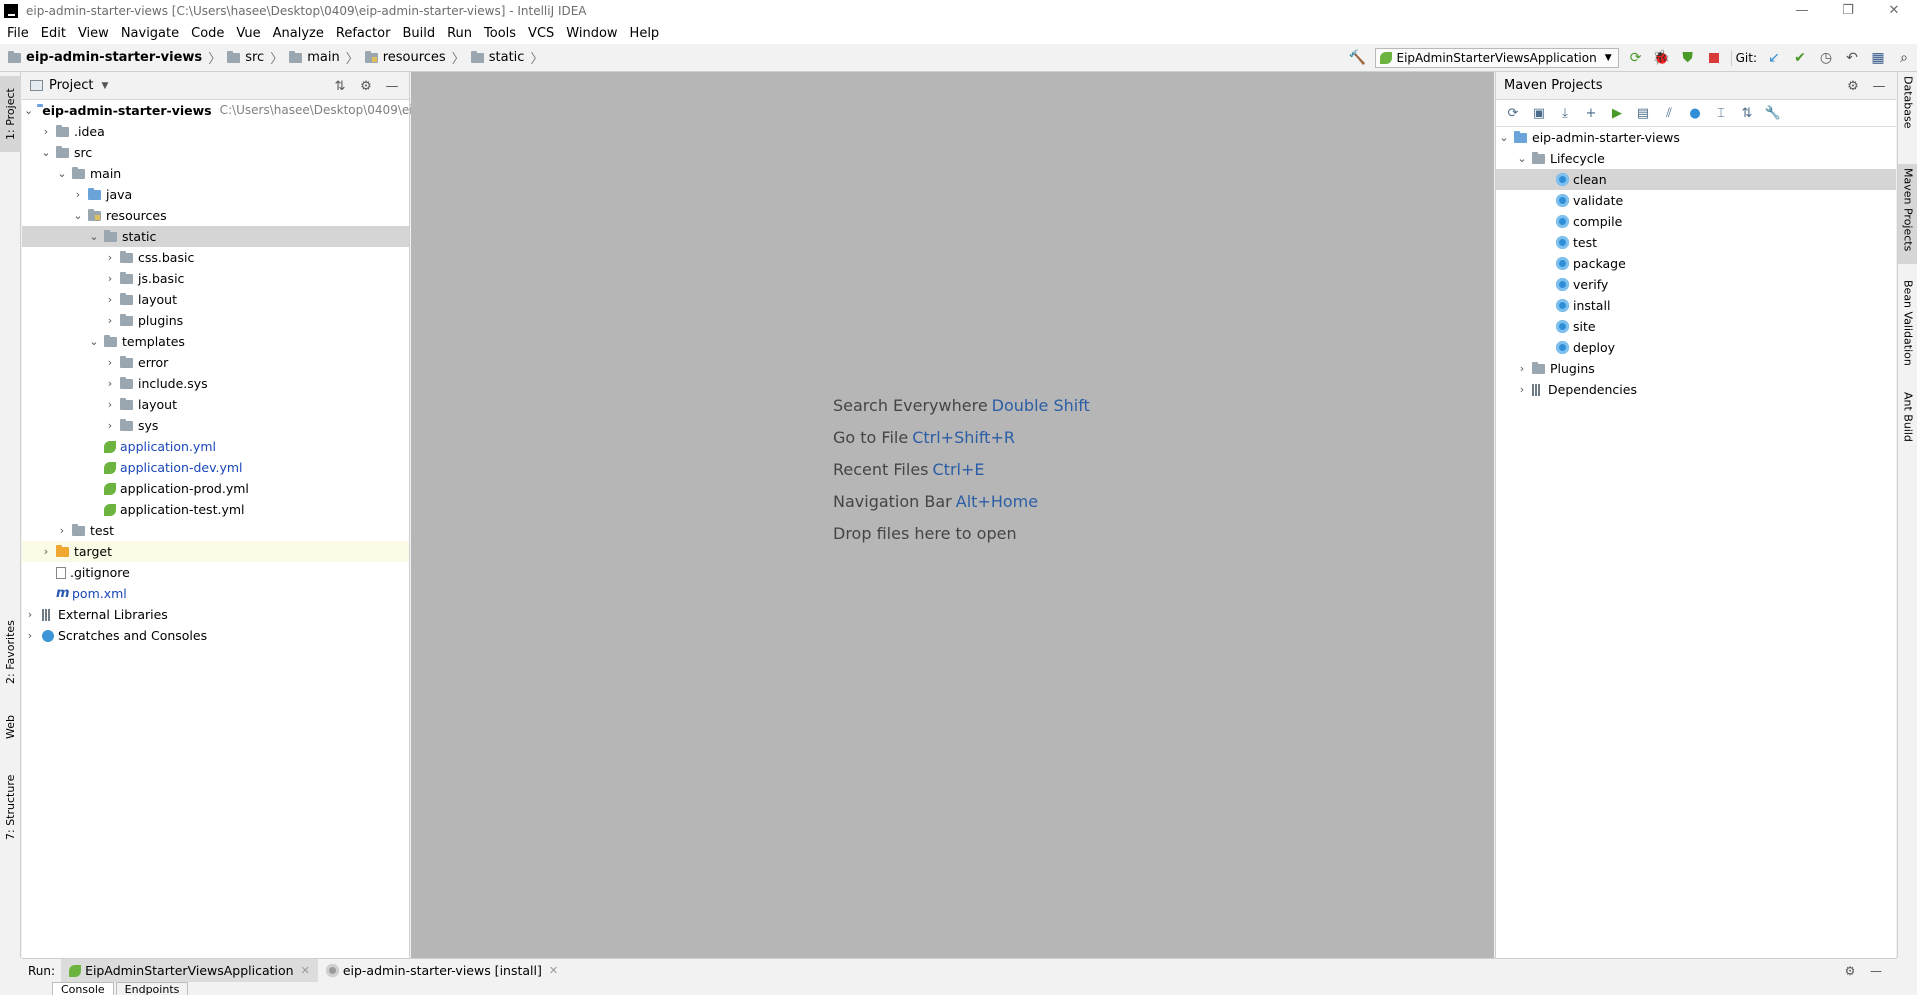 Image resolution: width=1917 pixels, height=995 pixels. What do you see at coordinates (1800, 58) in the screenshot?
I see `vcs-commit-icon: ✔` at bounding box center [1800, 58].